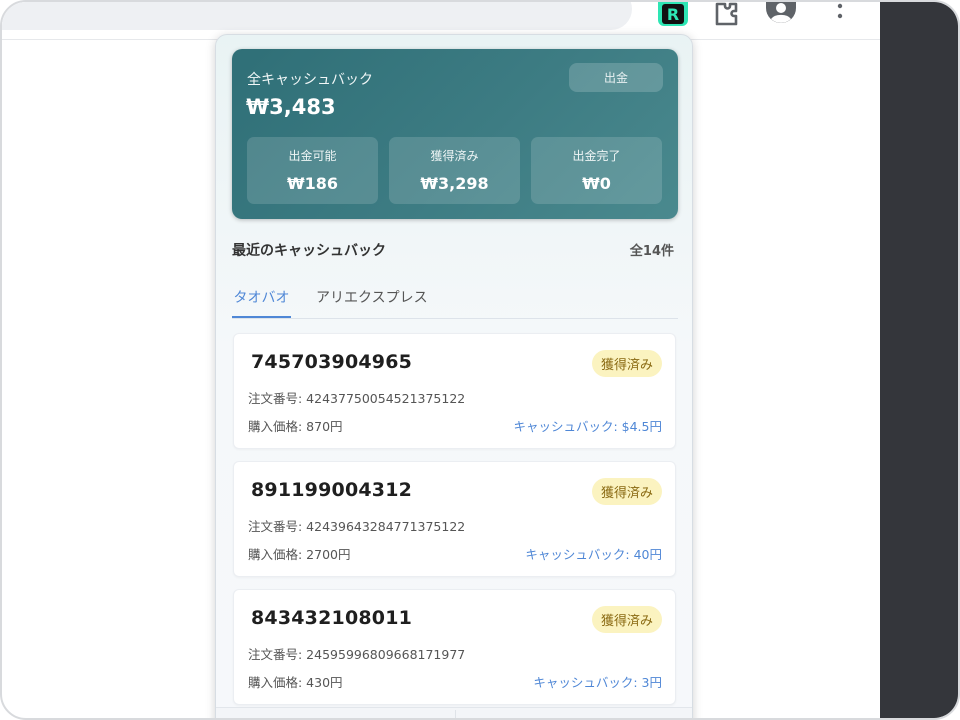 The width and height of the screenshot is (960, 720). What do you see at coordinates (840, 14) in the screenshot?
I see `kebab-menu-icon` at bounding box center [840, 14].